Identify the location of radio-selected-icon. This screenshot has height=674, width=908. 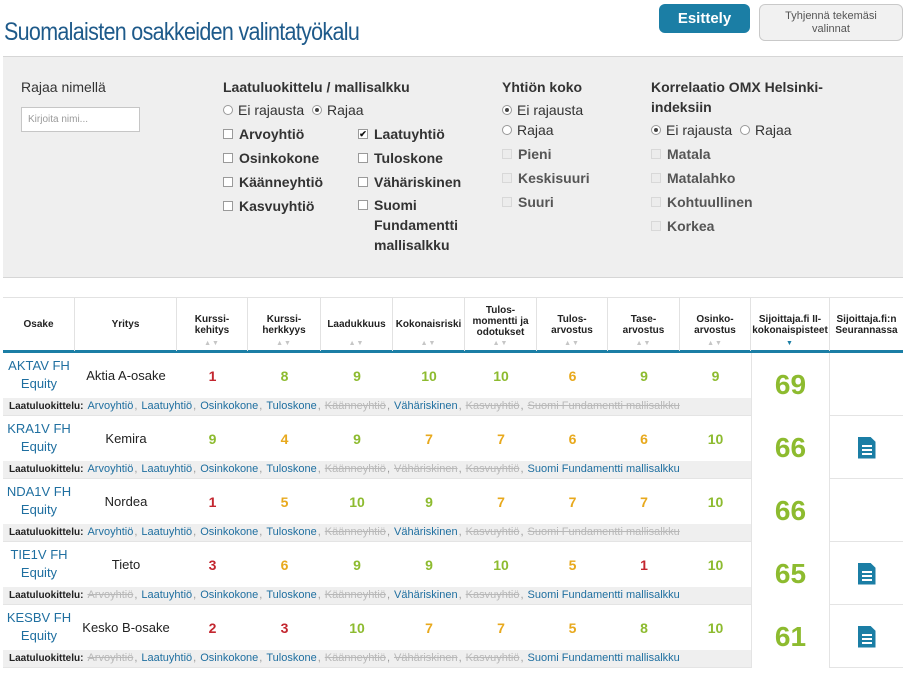
(507, 110).